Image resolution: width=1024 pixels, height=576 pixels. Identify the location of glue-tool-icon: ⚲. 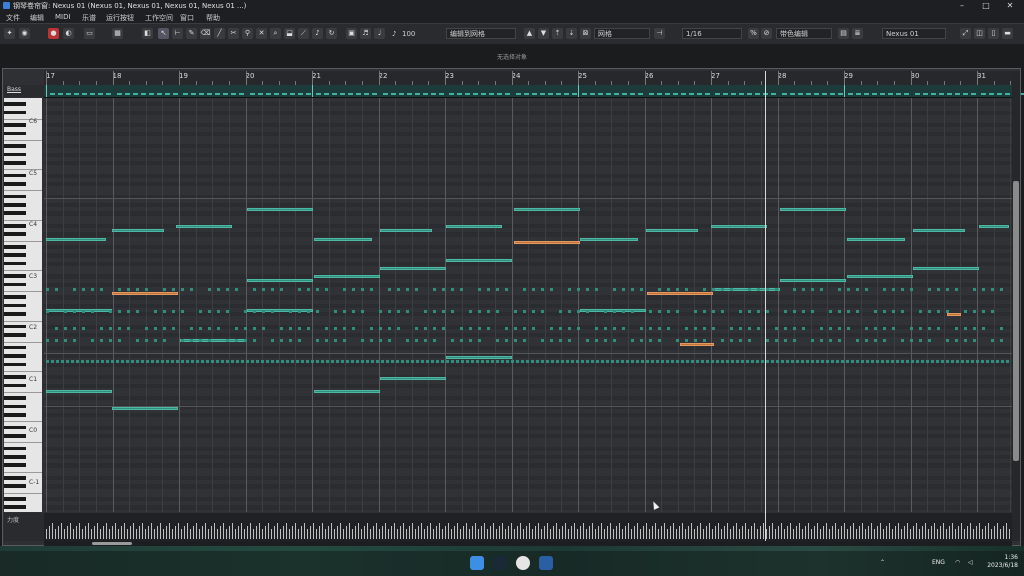
(247, 33).